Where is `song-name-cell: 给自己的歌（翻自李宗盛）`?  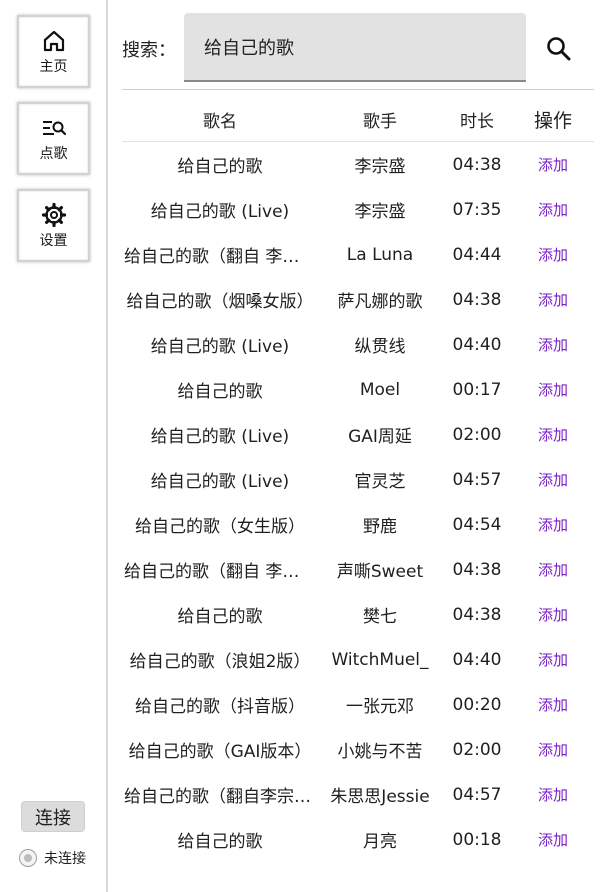
song-name-cell: 给自己的歌（翻自李宗盛） is located at coordinates (221, 797).